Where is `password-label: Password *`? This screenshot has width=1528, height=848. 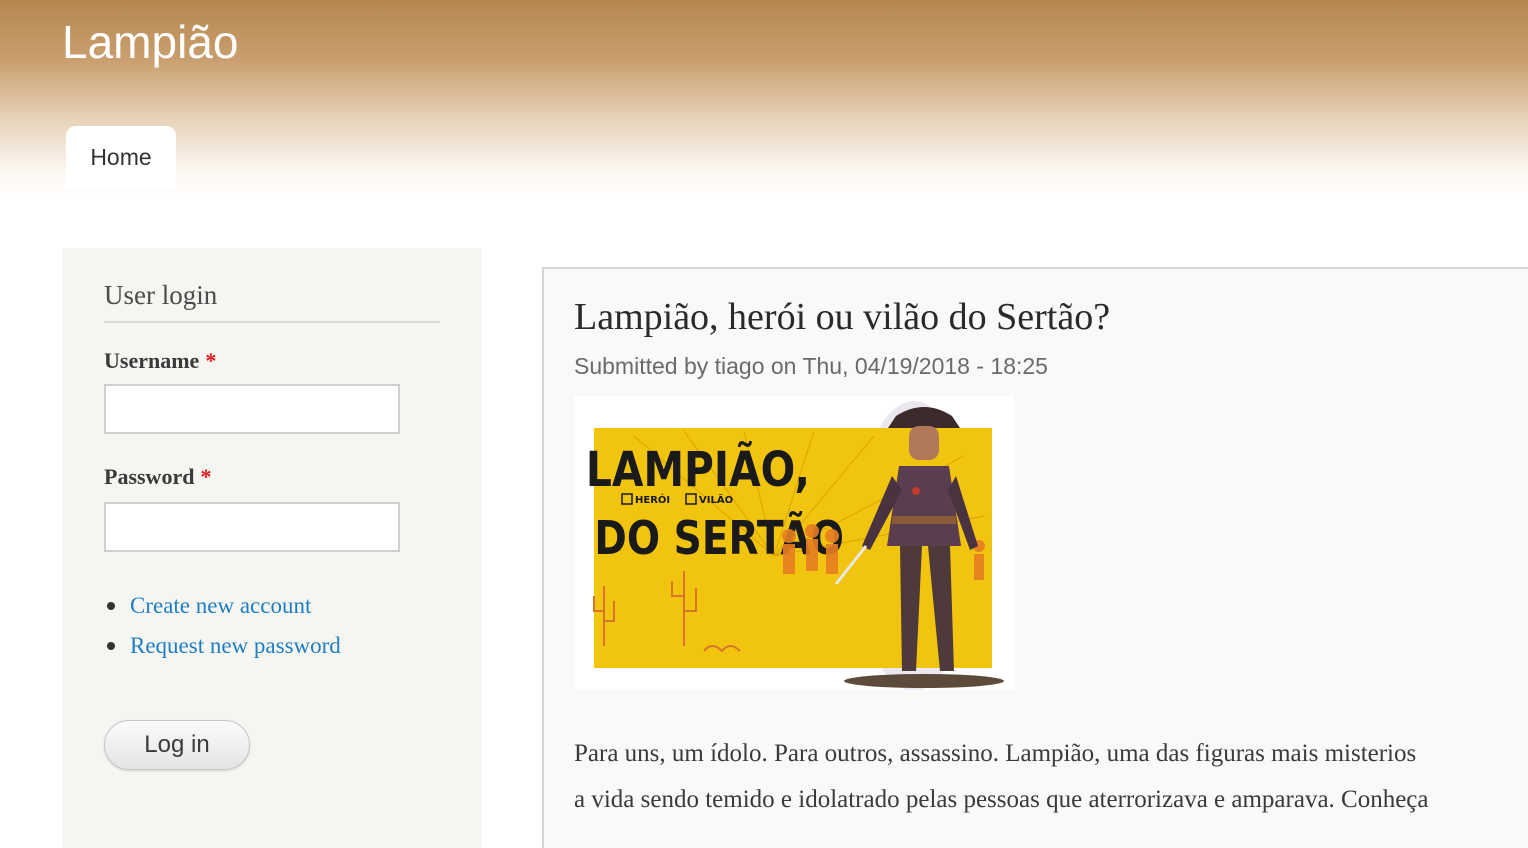
password-label: Password * is located at coordinates (157, 477).